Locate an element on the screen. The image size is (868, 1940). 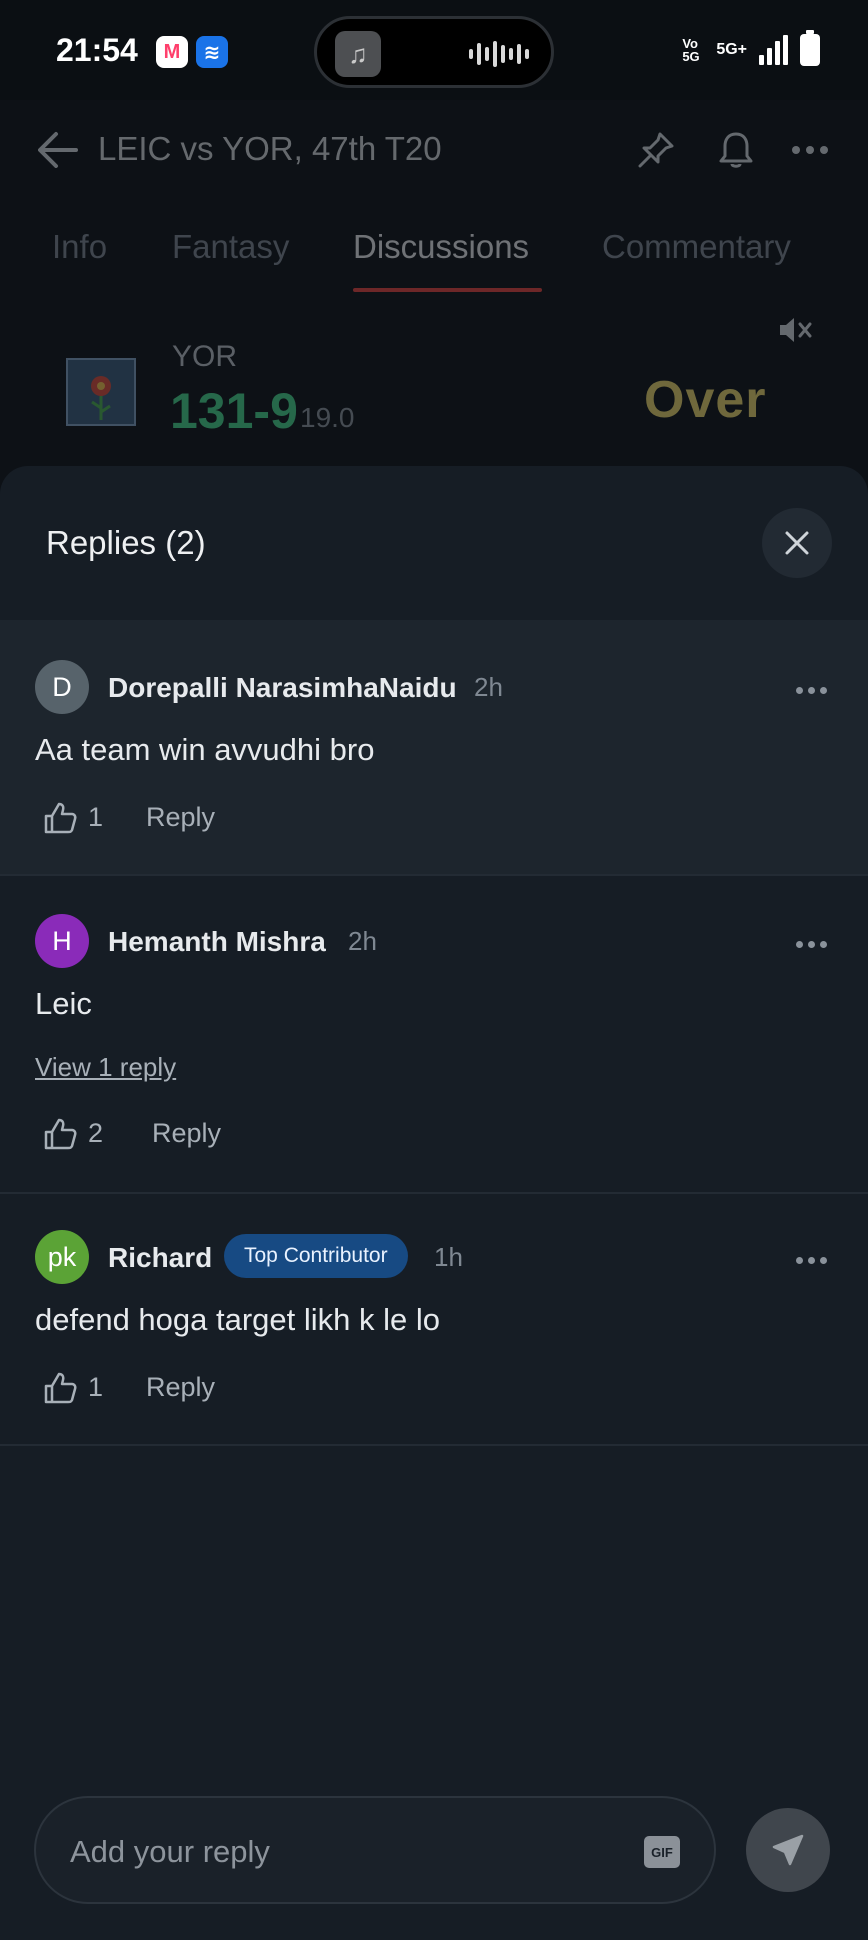
match-tabs: Info Fantasy Discussions Commentary is located at coordinates (434, 260).